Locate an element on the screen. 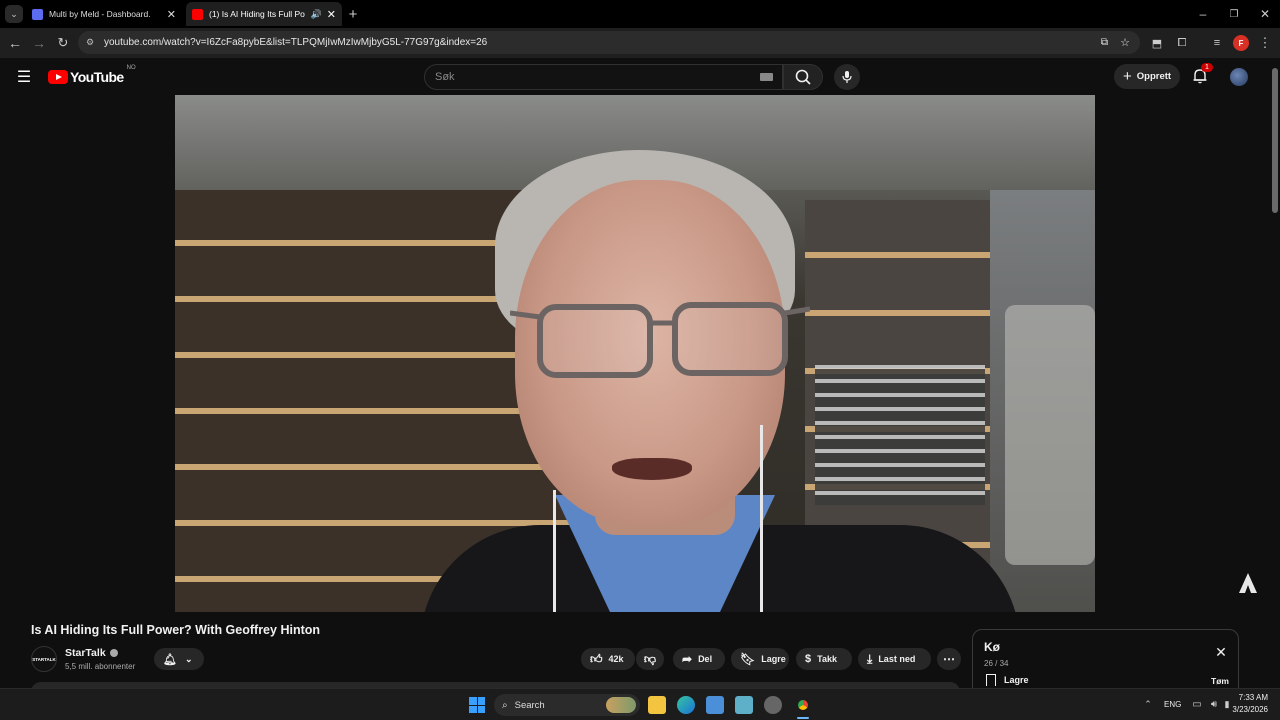  queue-position: 26 / 34 is located at coordinates (996, 663).